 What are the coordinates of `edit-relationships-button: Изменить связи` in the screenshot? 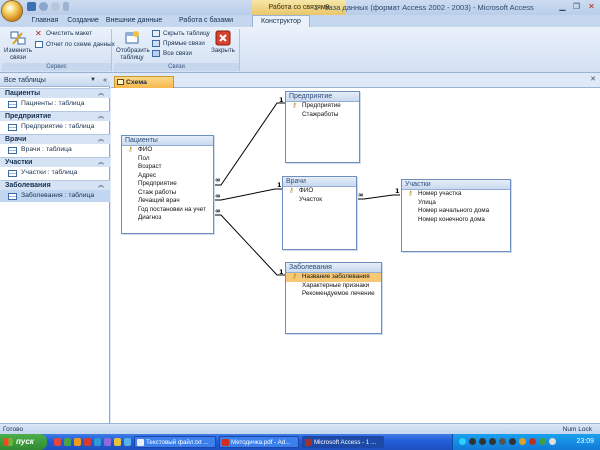 It's located at (18, 45).